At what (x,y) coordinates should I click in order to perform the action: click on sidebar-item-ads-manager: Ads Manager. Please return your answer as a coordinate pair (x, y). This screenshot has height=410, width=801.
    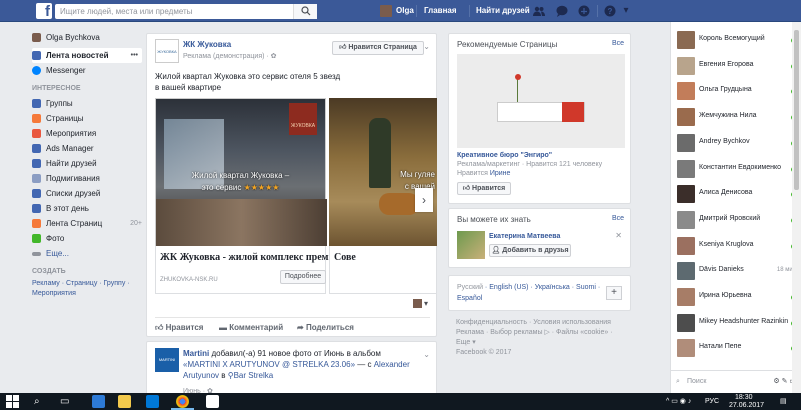
    Looking at the image, I should click on (87, 148).